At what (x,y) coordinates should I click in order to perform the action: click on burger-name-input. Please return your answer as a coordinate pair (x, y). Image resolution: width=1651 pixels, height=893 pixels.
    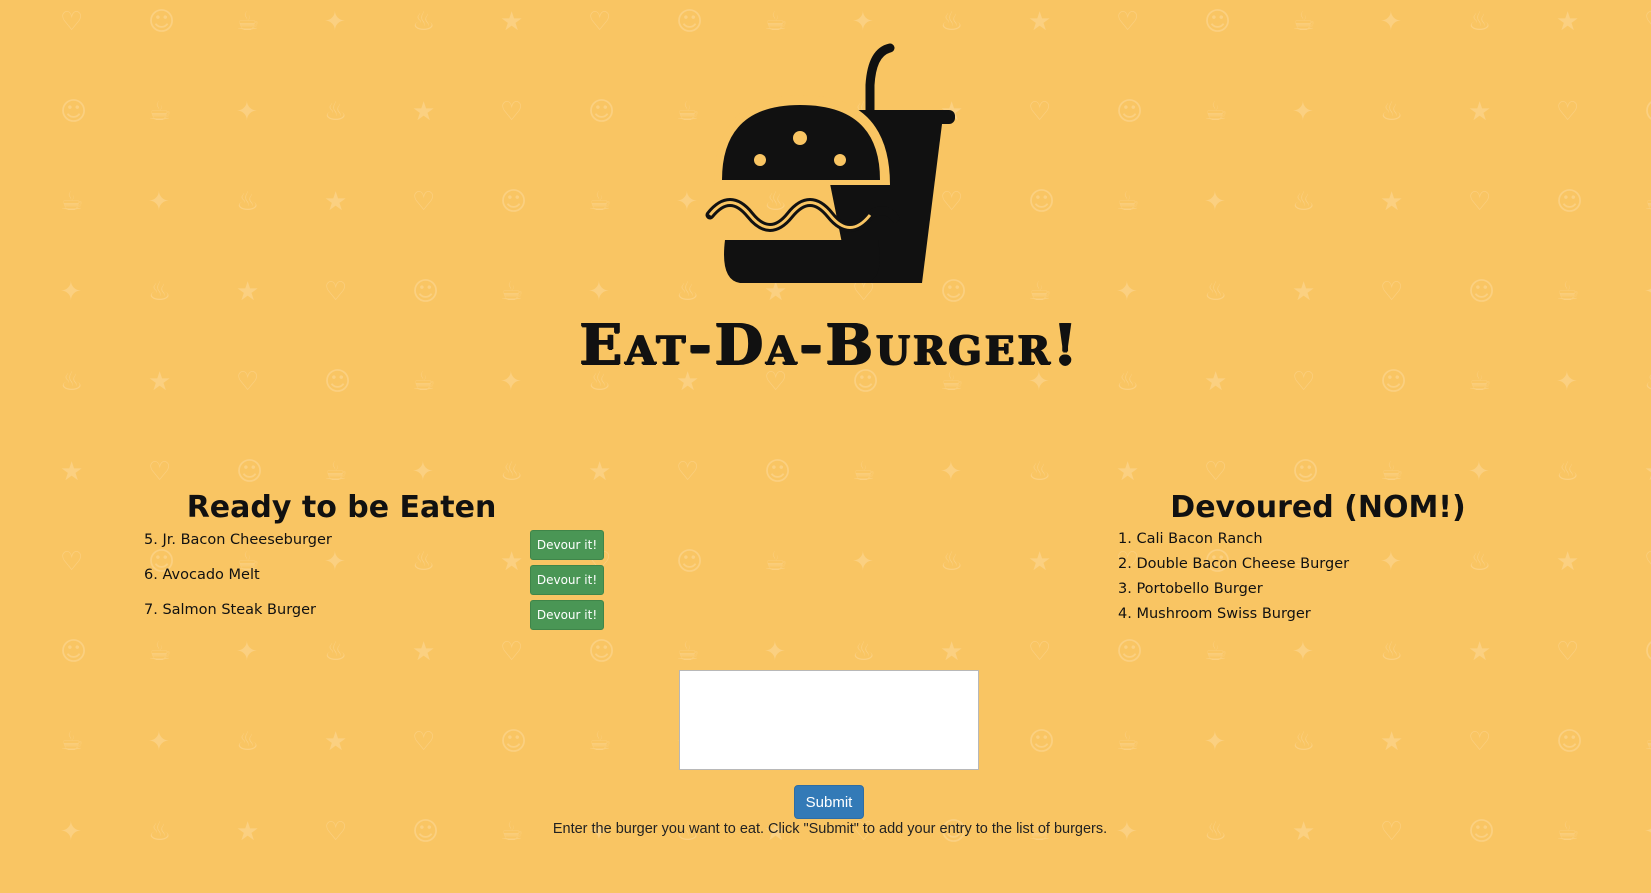
    Looking at the image, I should click on (829, 720).